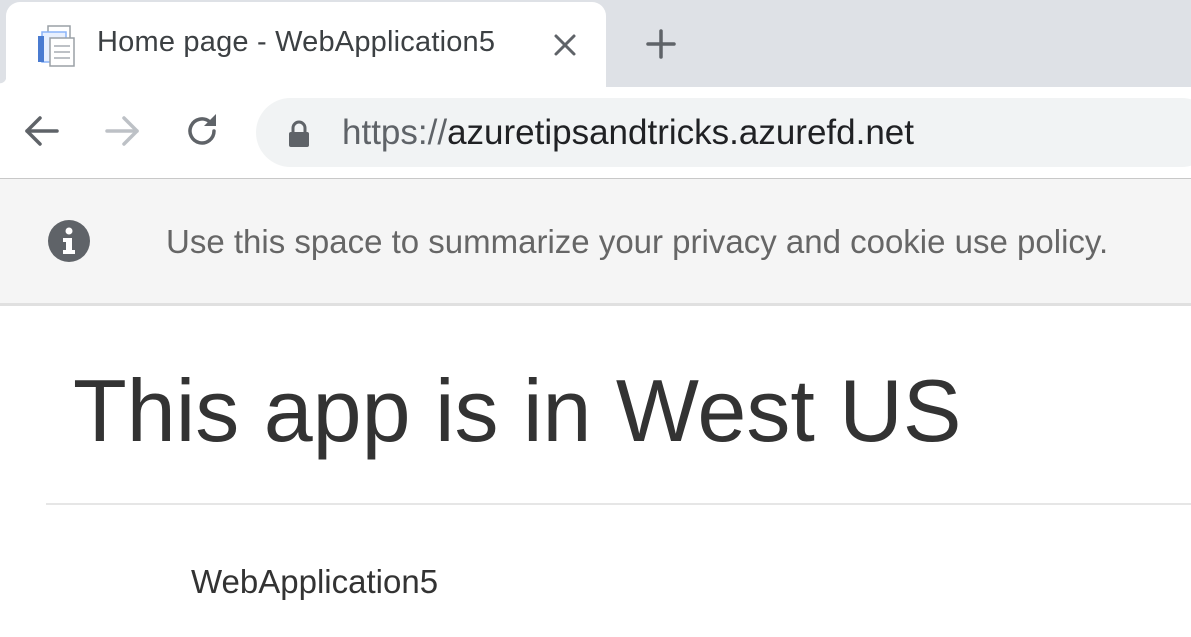 Image resolution: width=1191 pixels, height=637 pixels. I want to click on document-page-icon, so click(56, 46).